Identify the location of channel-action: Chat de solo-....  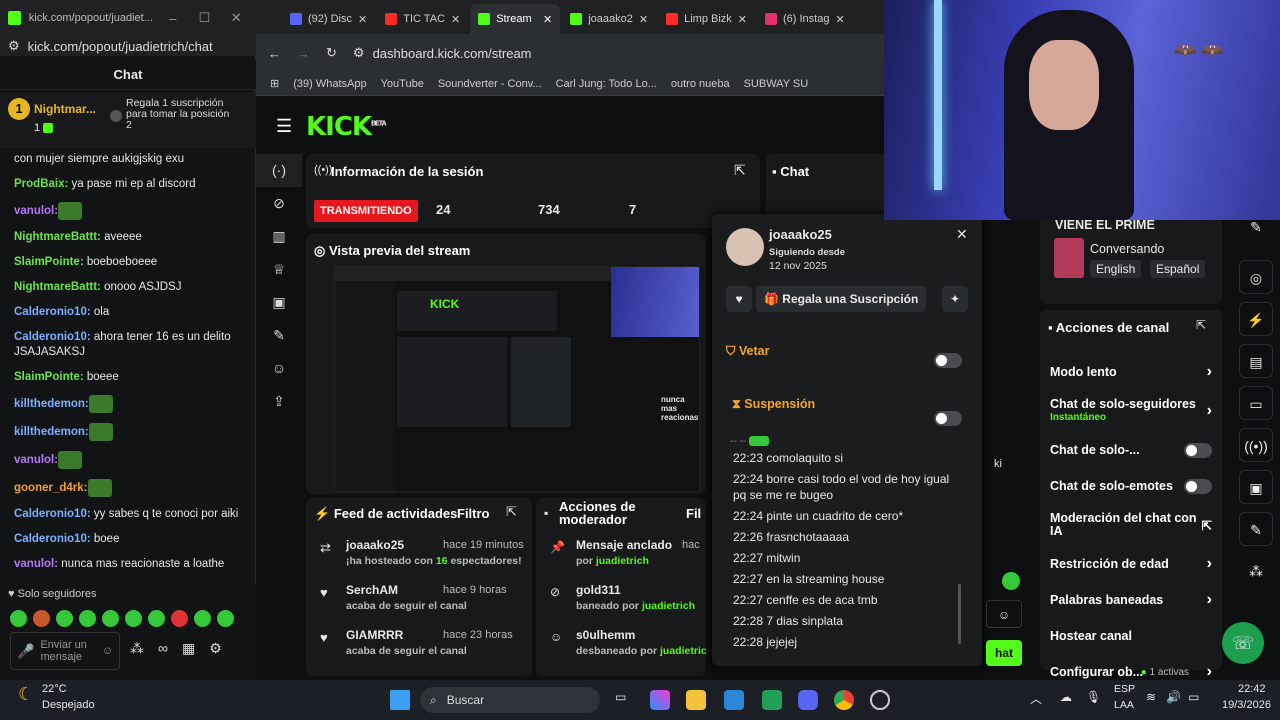
(1131, 450).